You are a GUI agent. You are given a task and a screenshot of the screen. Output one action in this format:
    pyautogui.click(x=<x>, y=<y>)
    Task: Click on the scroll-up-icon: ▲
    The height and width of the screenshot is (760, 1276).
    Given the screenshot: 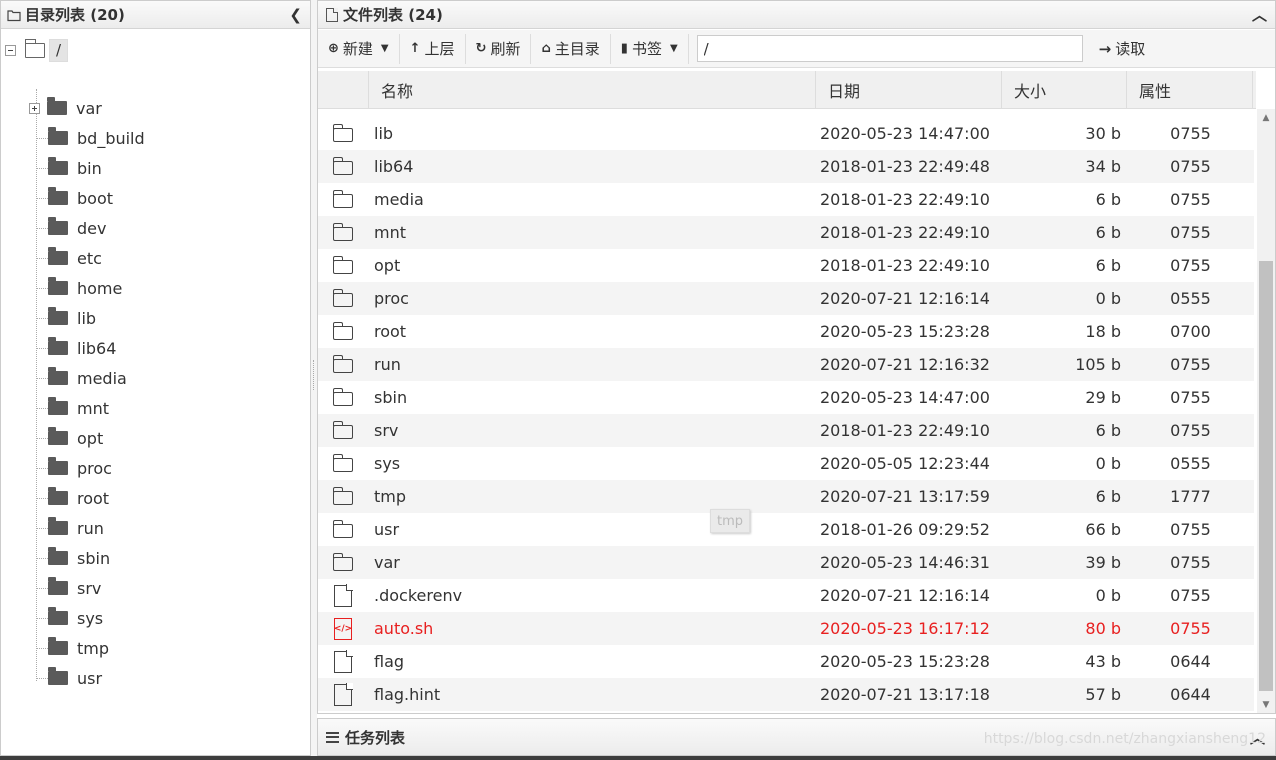 What is the action you would take?
    pyautogui.click(x=1266, y=117)
    